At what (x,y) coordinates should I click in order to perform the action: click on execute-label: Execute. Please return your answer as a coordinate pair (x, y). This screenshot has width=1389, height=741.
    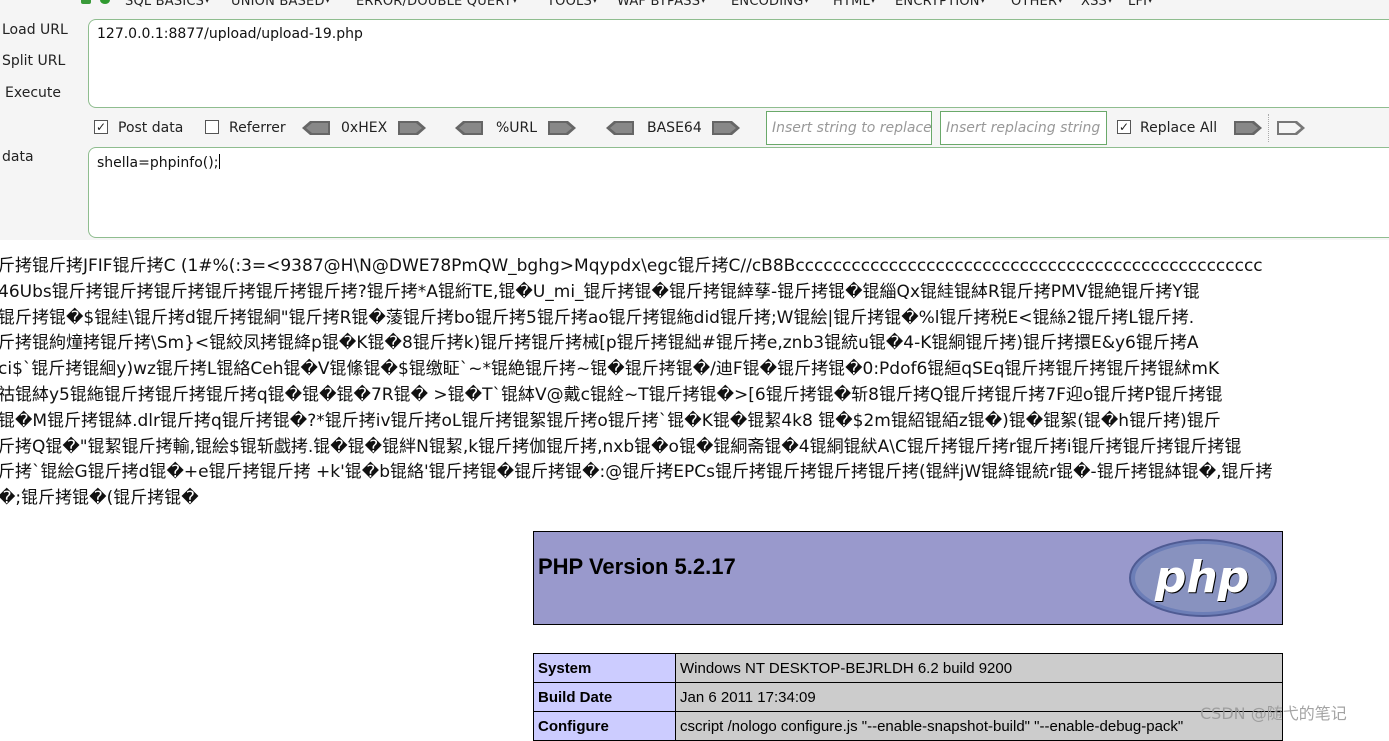
    Looking at the image, I should click on (33, 93).